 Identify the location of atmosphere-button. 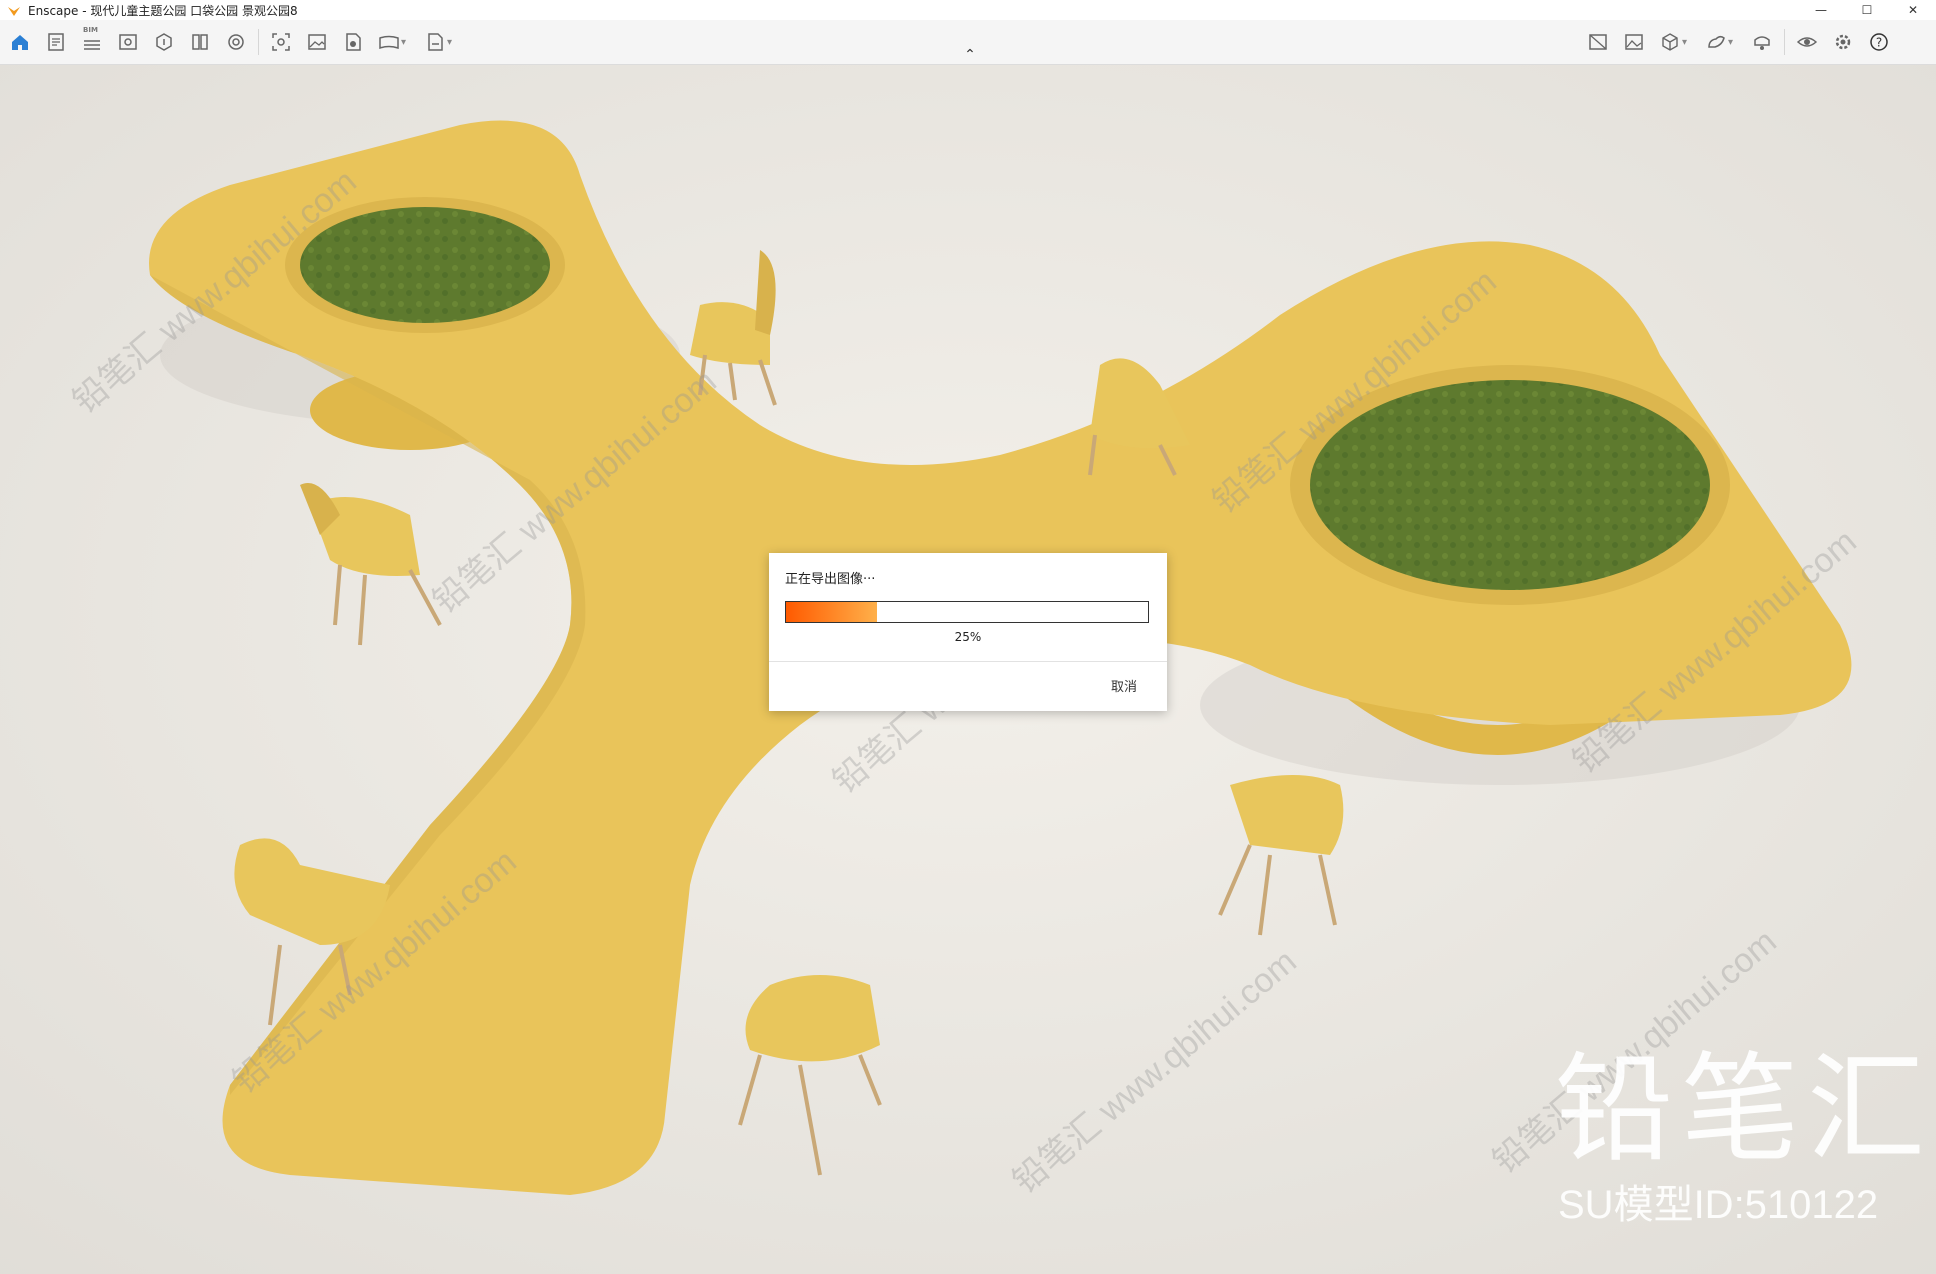
(236, 42).